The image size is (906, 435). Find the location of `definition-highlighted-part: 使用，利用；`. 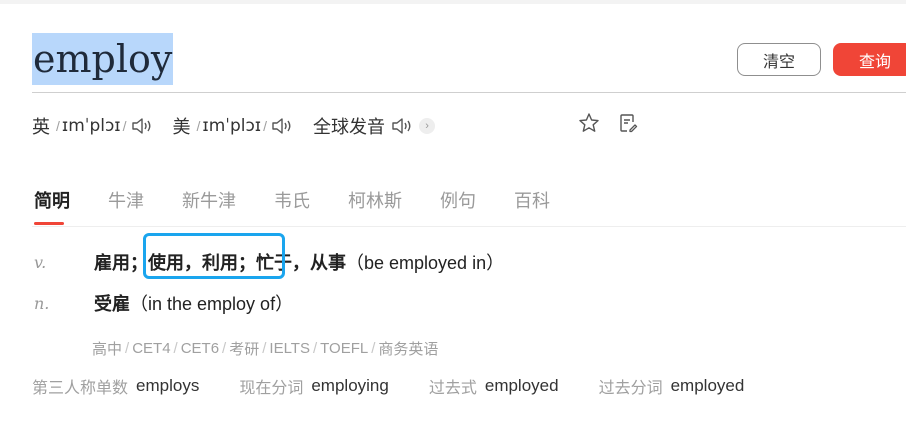

definition-highlighted-part: 使用，利用； is located at coordinates (202, 263).